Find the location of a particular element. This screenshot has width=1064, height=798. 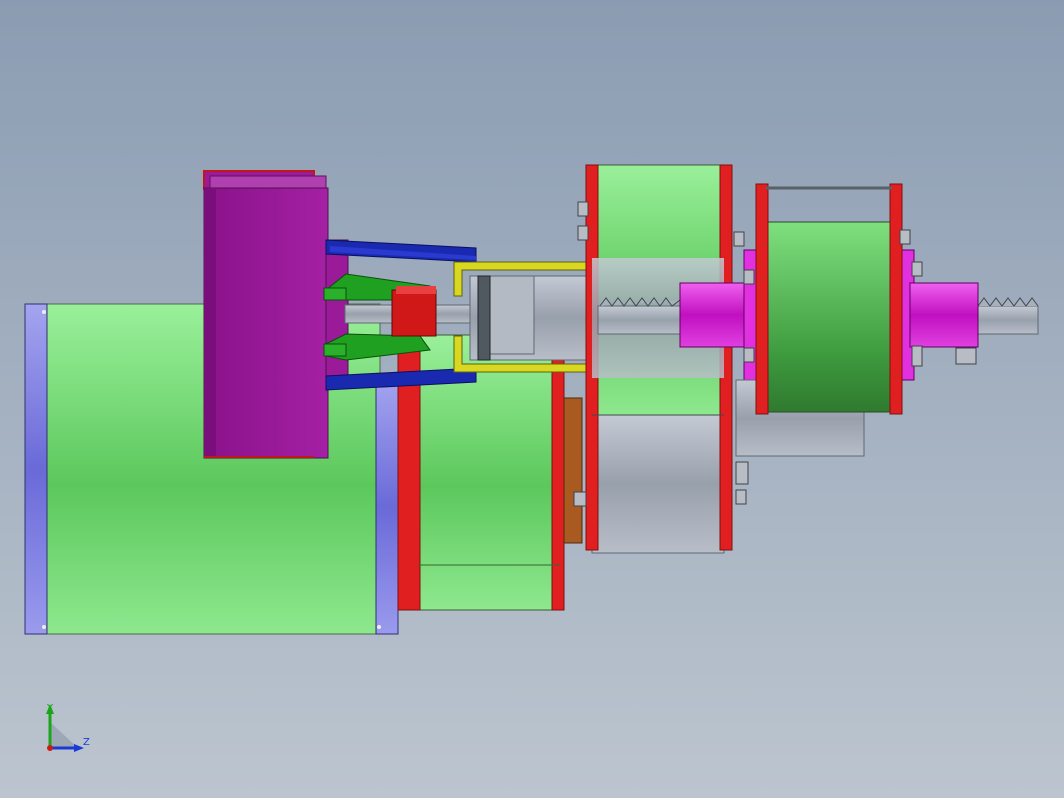

magenta-hub-left is located at coordinates (714, 315).